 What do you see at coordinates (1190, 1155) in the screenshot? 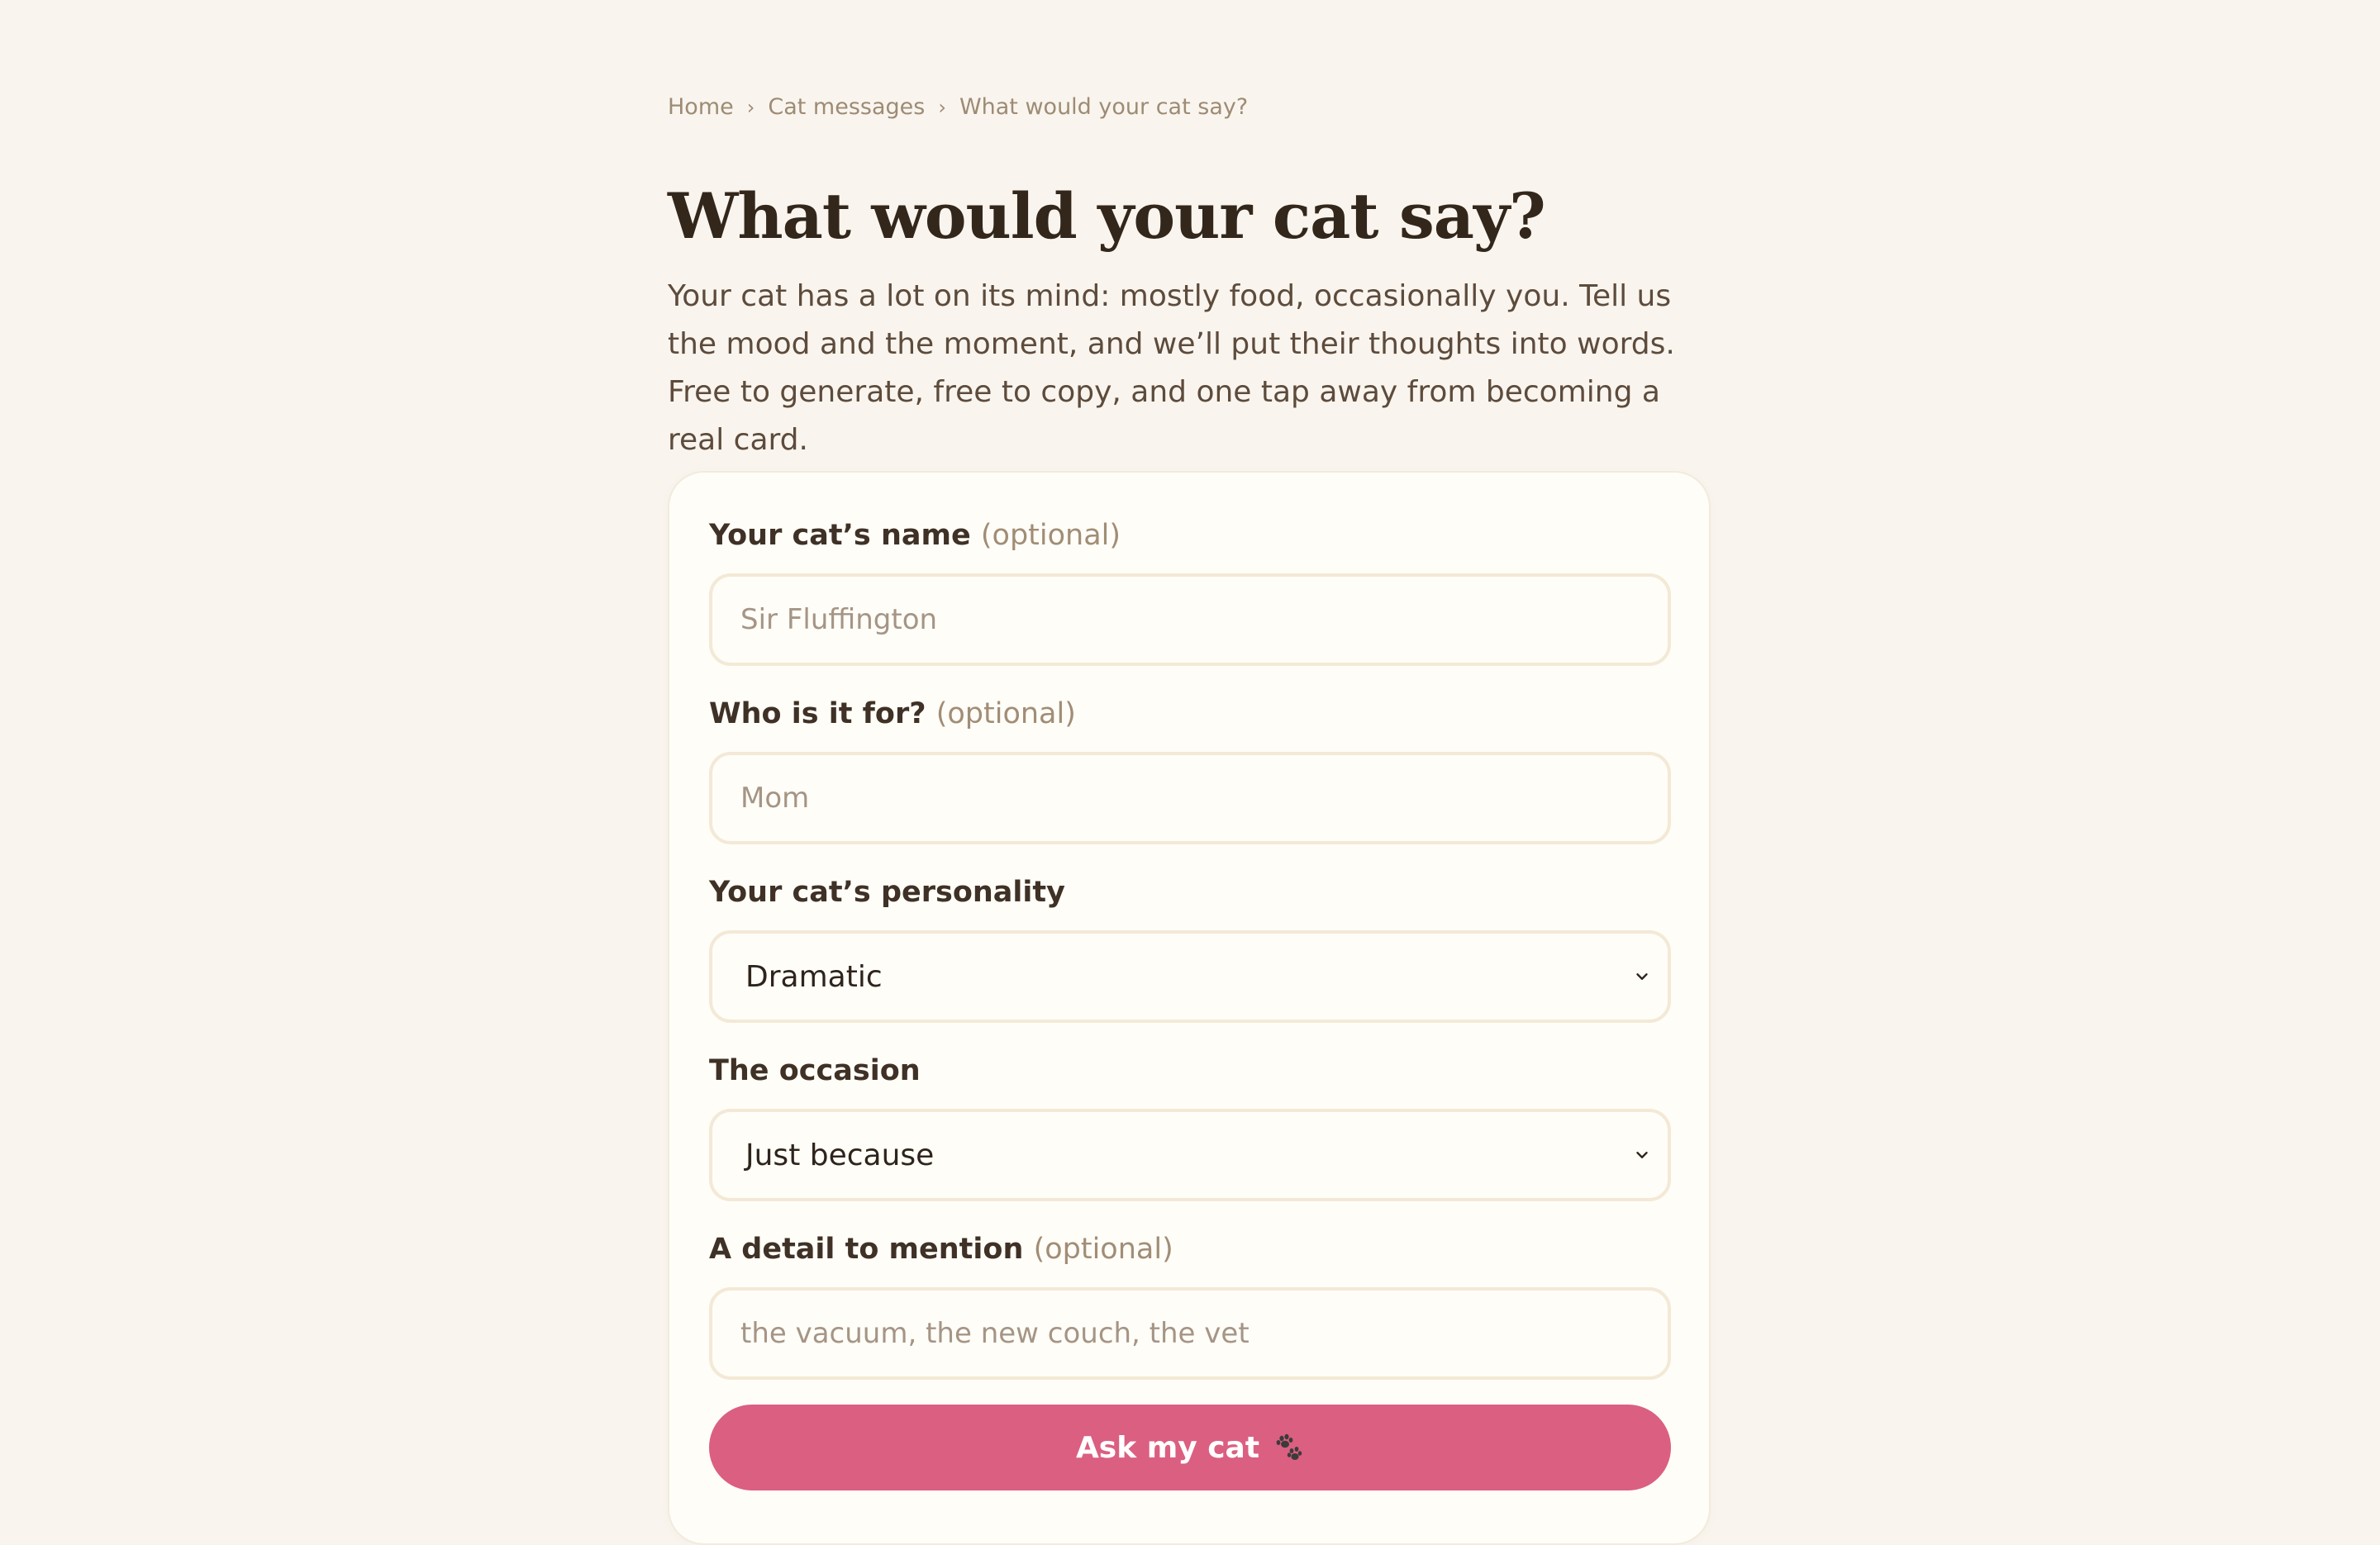
I see `occasion-select: Just because` at bounding box center [1190, 1155].